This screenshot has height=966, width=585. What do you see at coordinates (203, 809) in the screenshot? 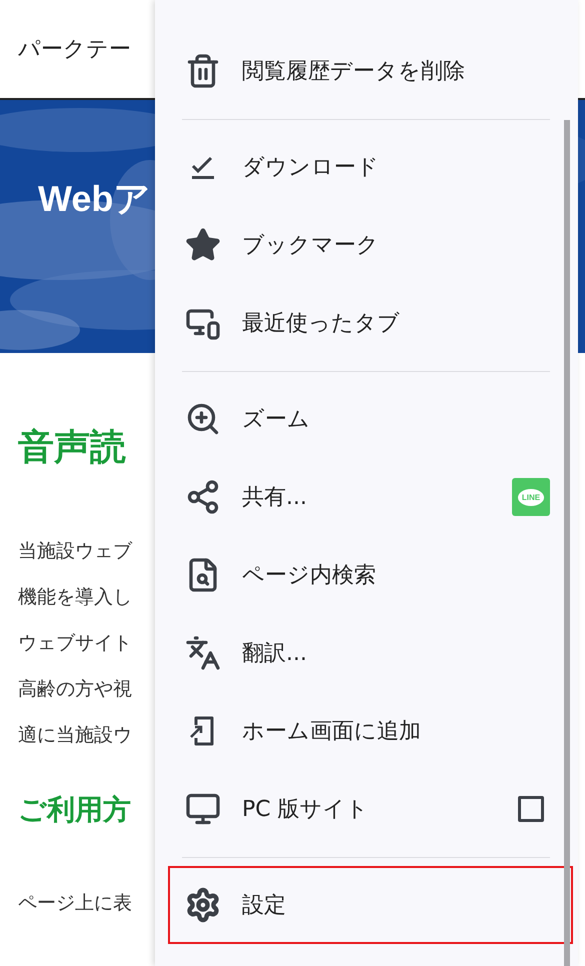
I see `monitor-icon` at bounding box center [203, 809].